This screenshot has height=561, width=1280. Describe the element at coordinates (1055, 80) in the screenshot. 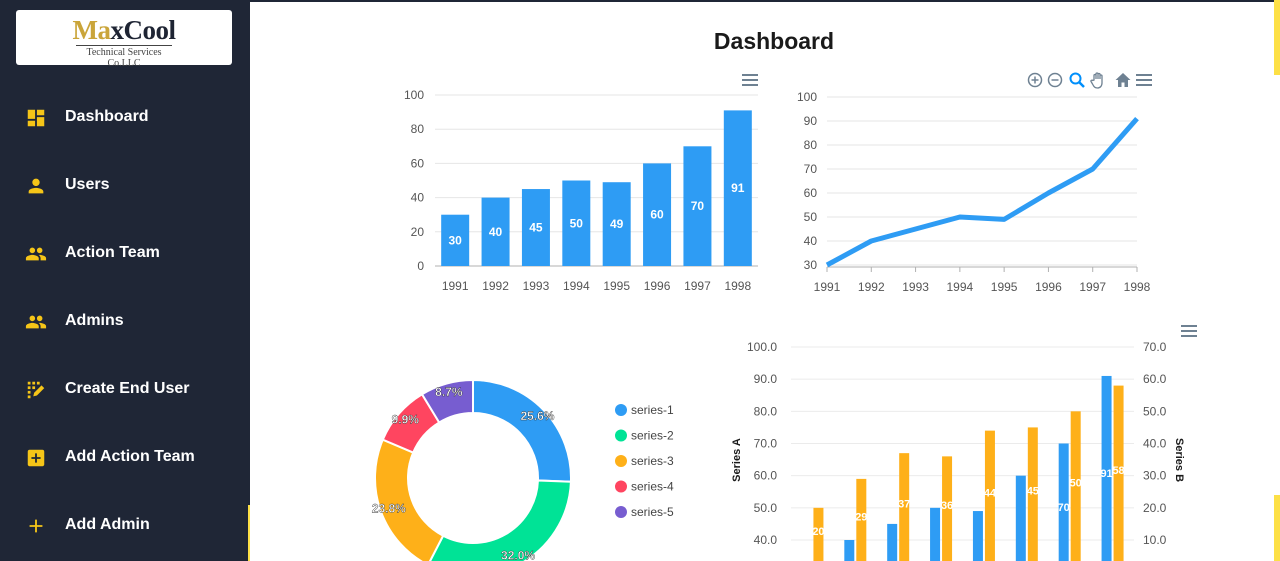

I see `zoom-out-icon` at that location.